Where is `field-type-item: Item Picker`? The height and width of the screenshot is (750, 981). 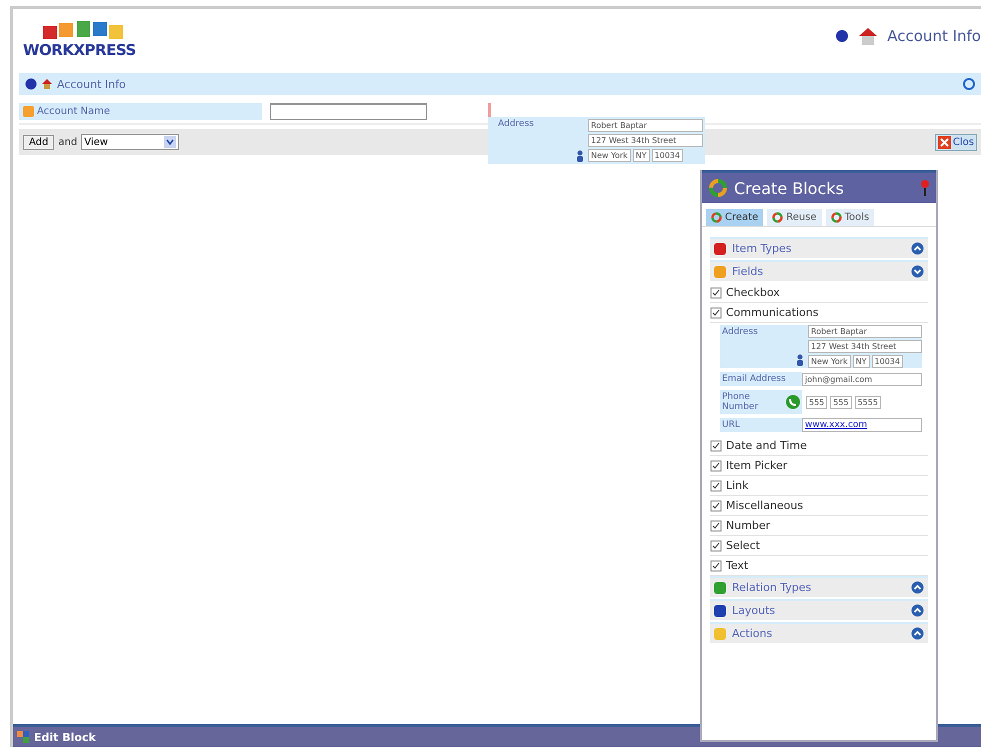 field-type-item: Item Picker is located at coordinates (819, 466).